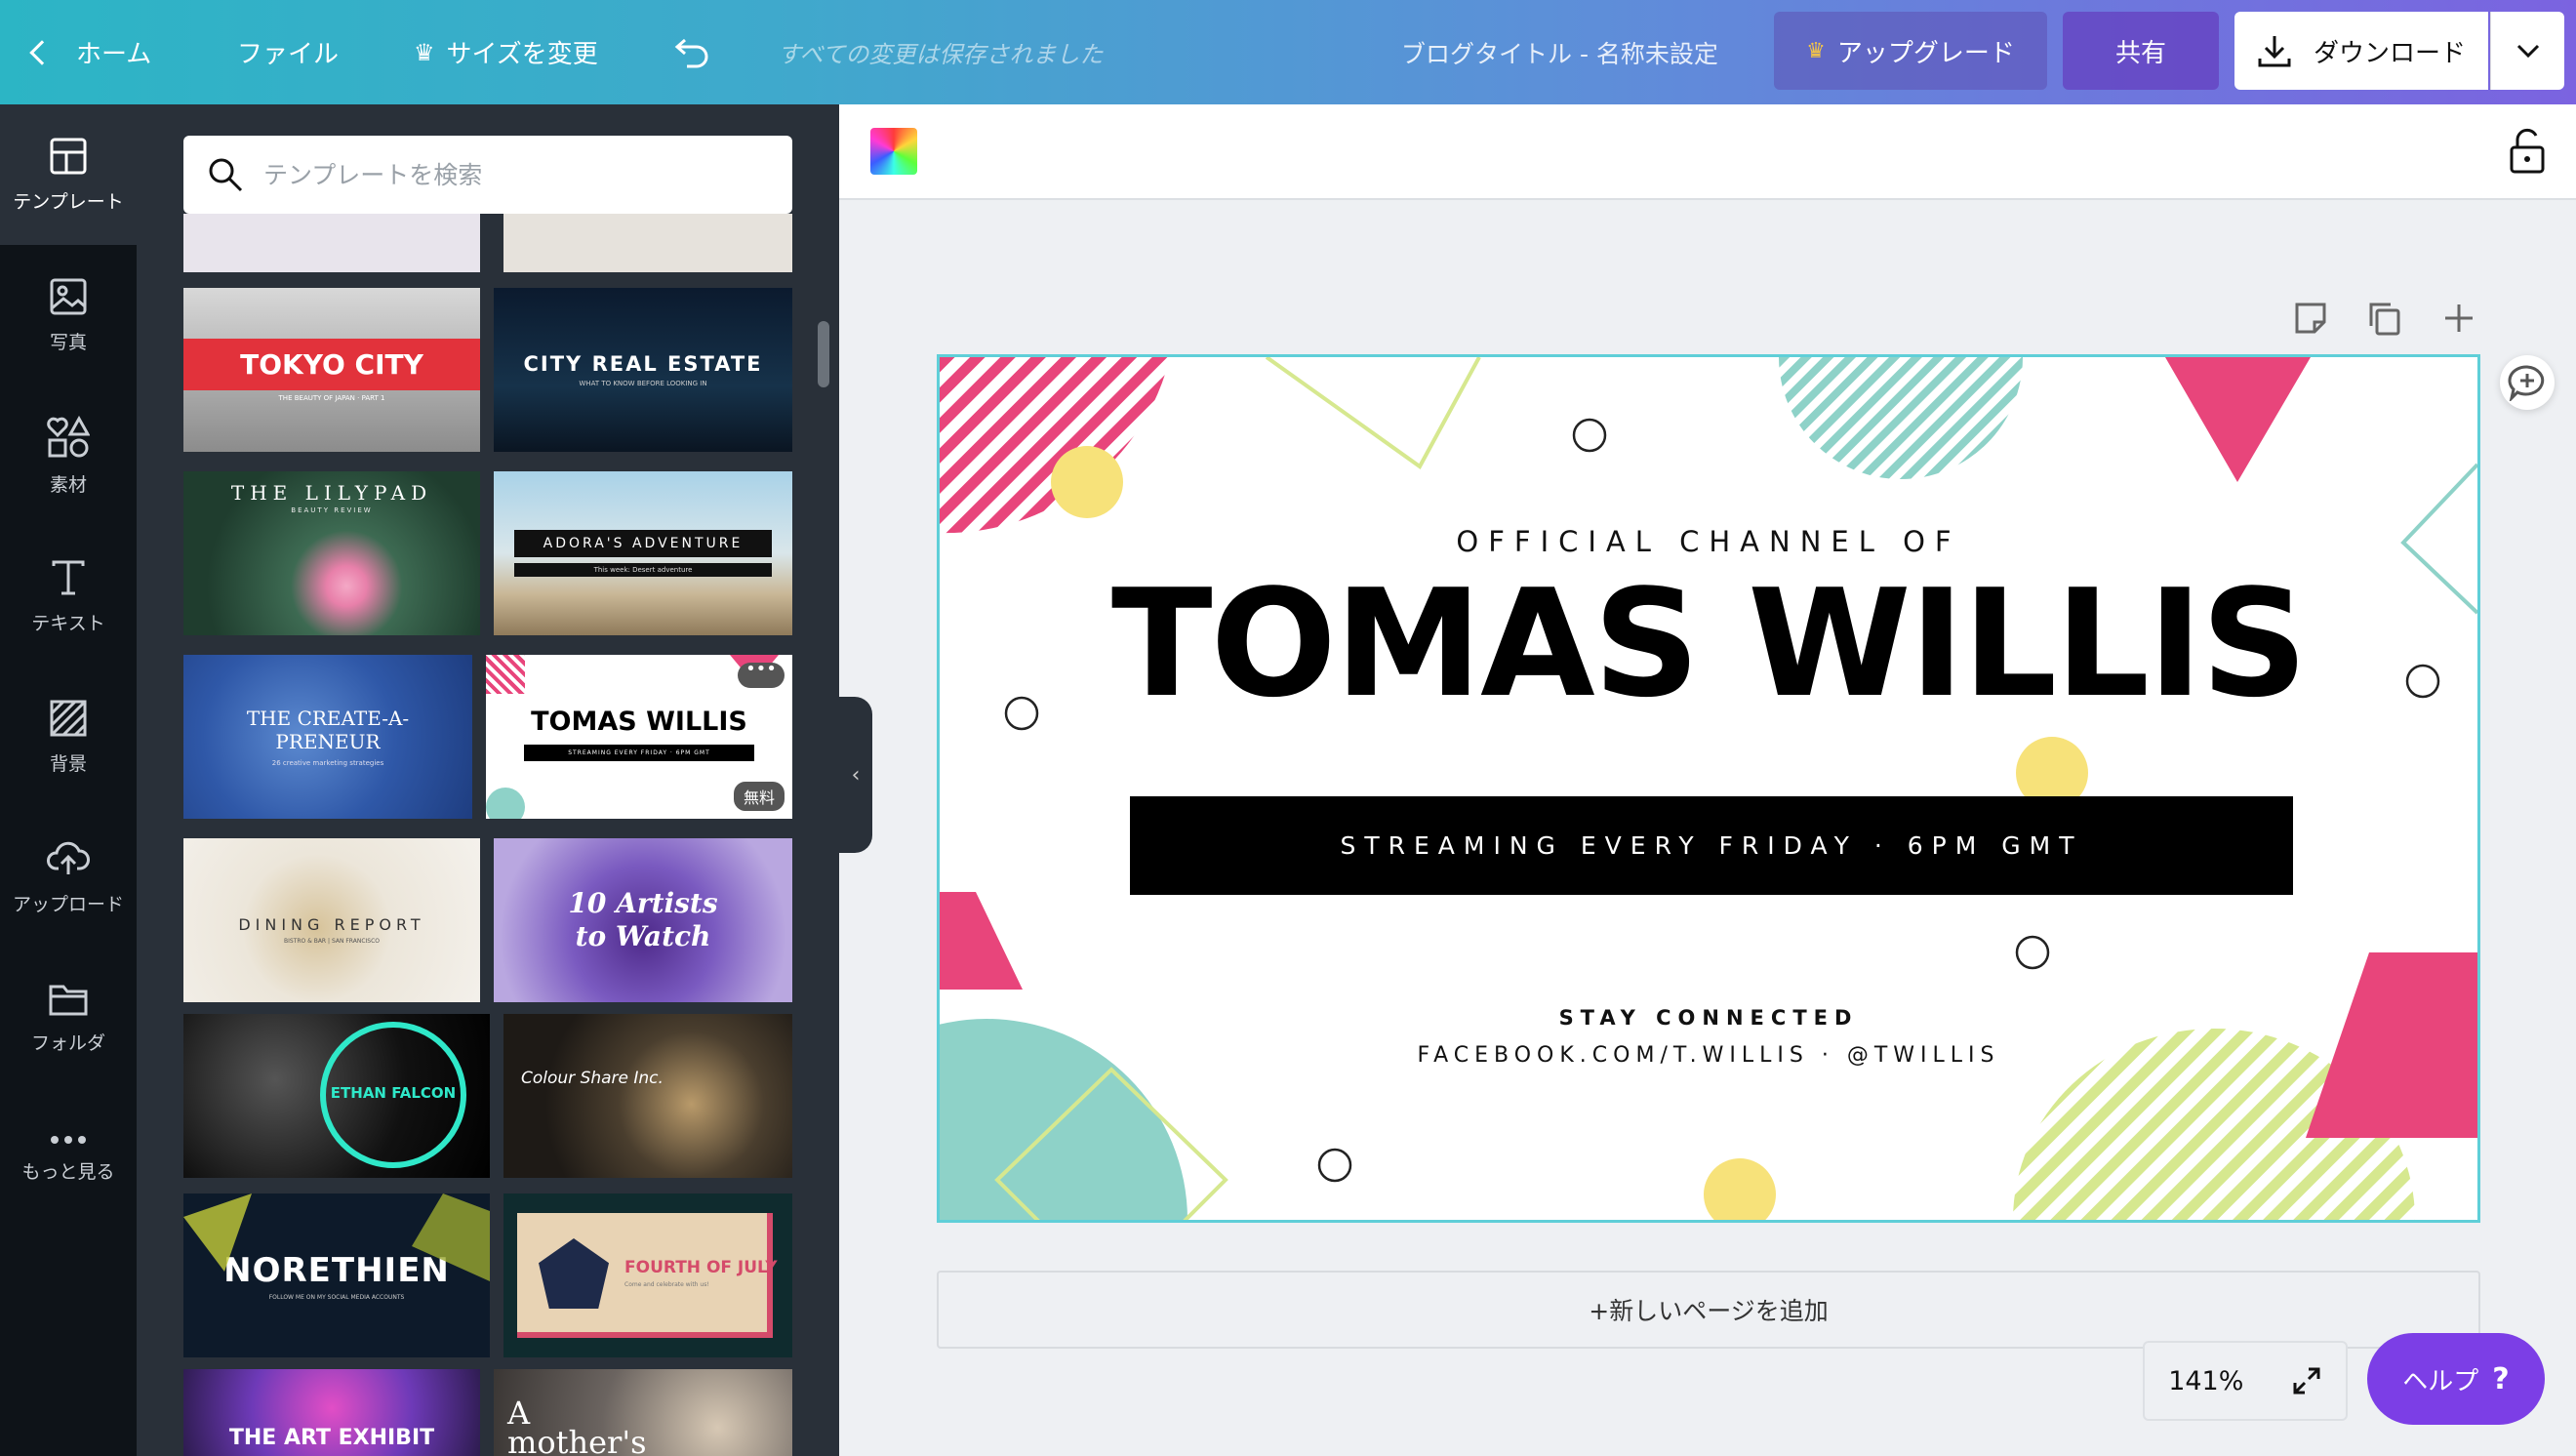 The height and width of the screenshot is (1456, 2576). What do you see at coordinates (759, 796) in the screenshot?
I see `free-badge: 無料` at bounding box center [759, 796].